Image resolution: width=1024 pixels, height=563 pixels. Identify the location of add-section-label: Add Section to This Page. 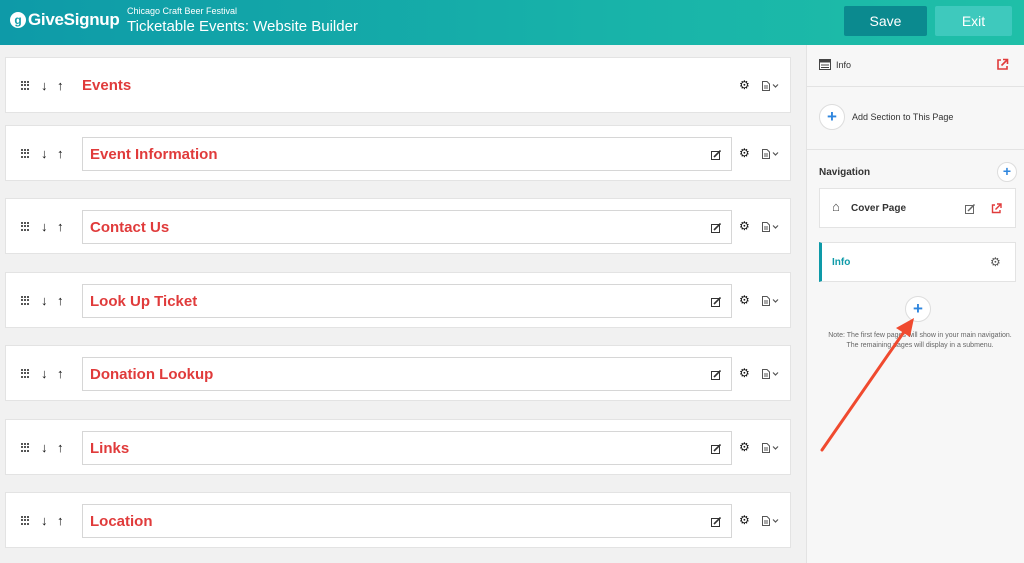
(902, 117).